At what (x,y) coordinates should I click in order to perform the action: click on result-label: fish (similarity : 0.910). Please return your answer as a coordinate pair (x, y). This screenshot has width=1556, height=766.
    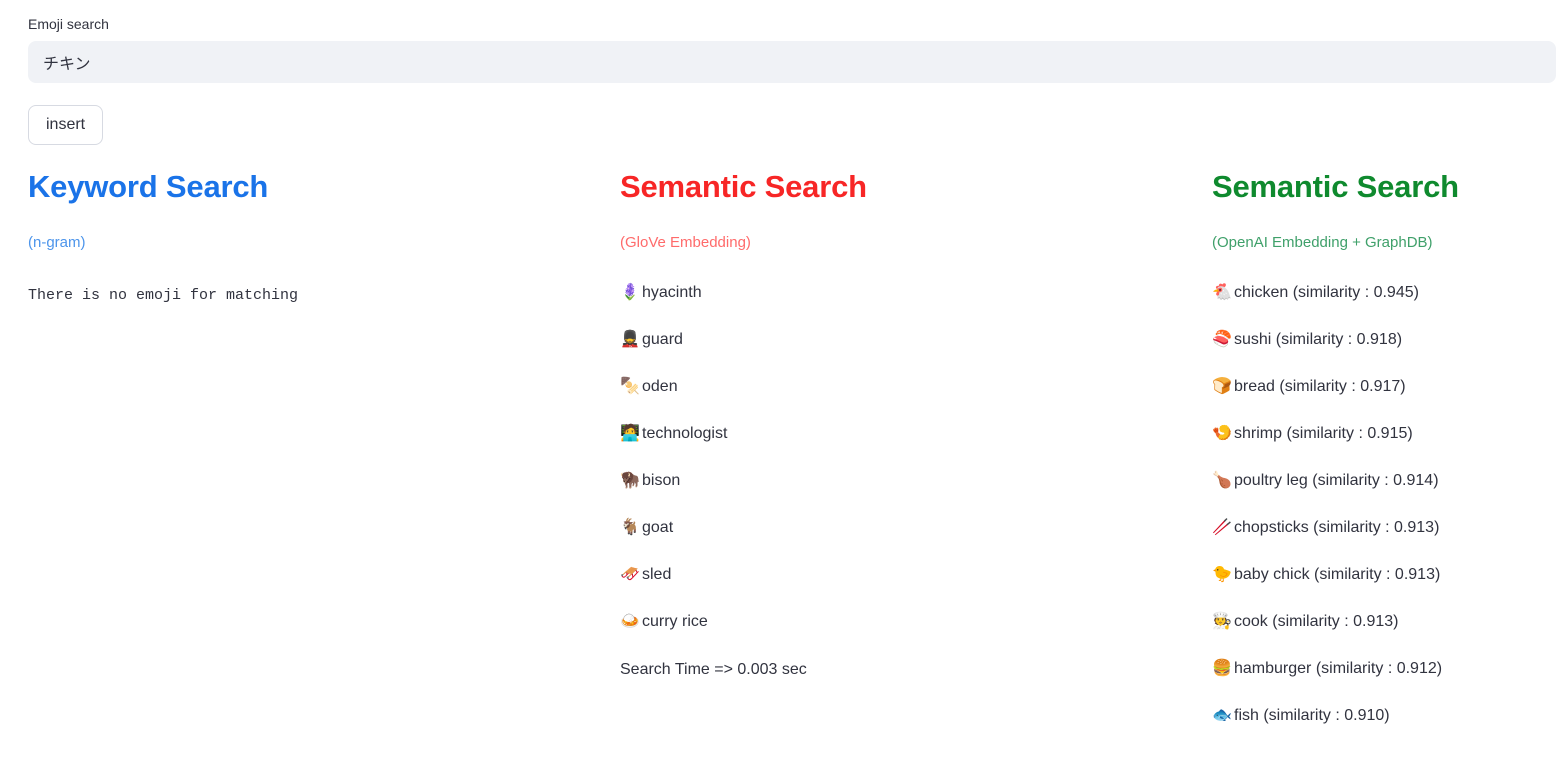
    Looking at the image, I should click on (1312, 715).